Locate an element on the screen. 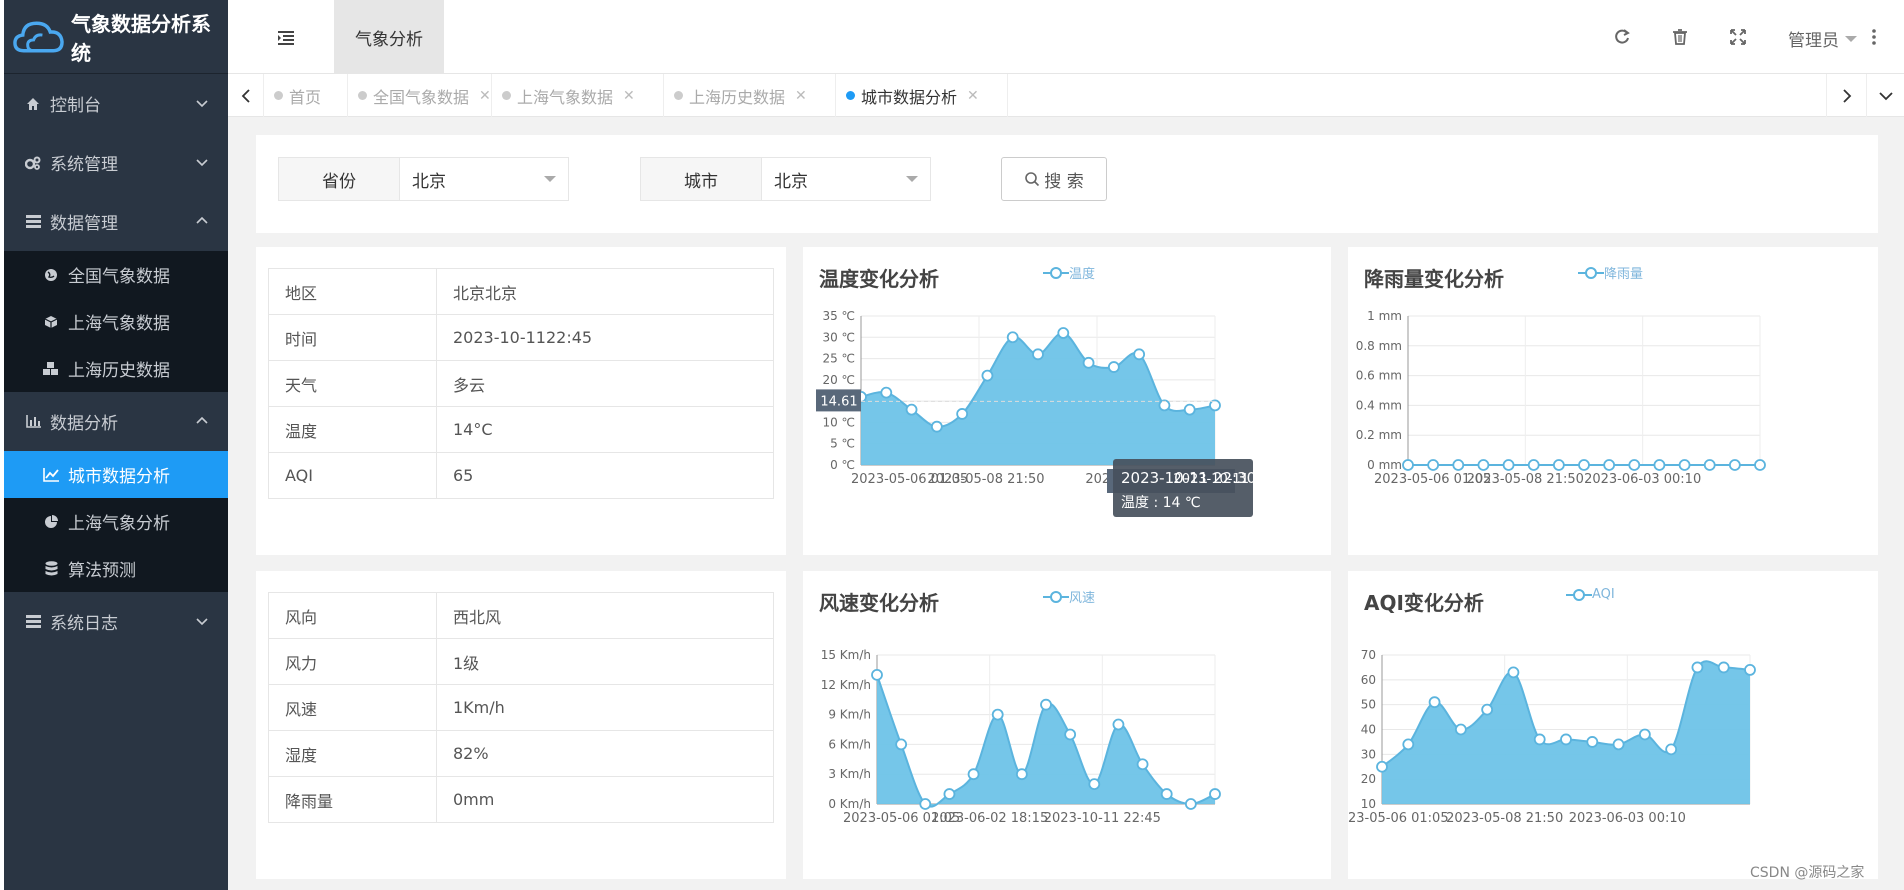  sidebar-item-national-weather: 全国气象数据 is located at coordinates (116, 274).